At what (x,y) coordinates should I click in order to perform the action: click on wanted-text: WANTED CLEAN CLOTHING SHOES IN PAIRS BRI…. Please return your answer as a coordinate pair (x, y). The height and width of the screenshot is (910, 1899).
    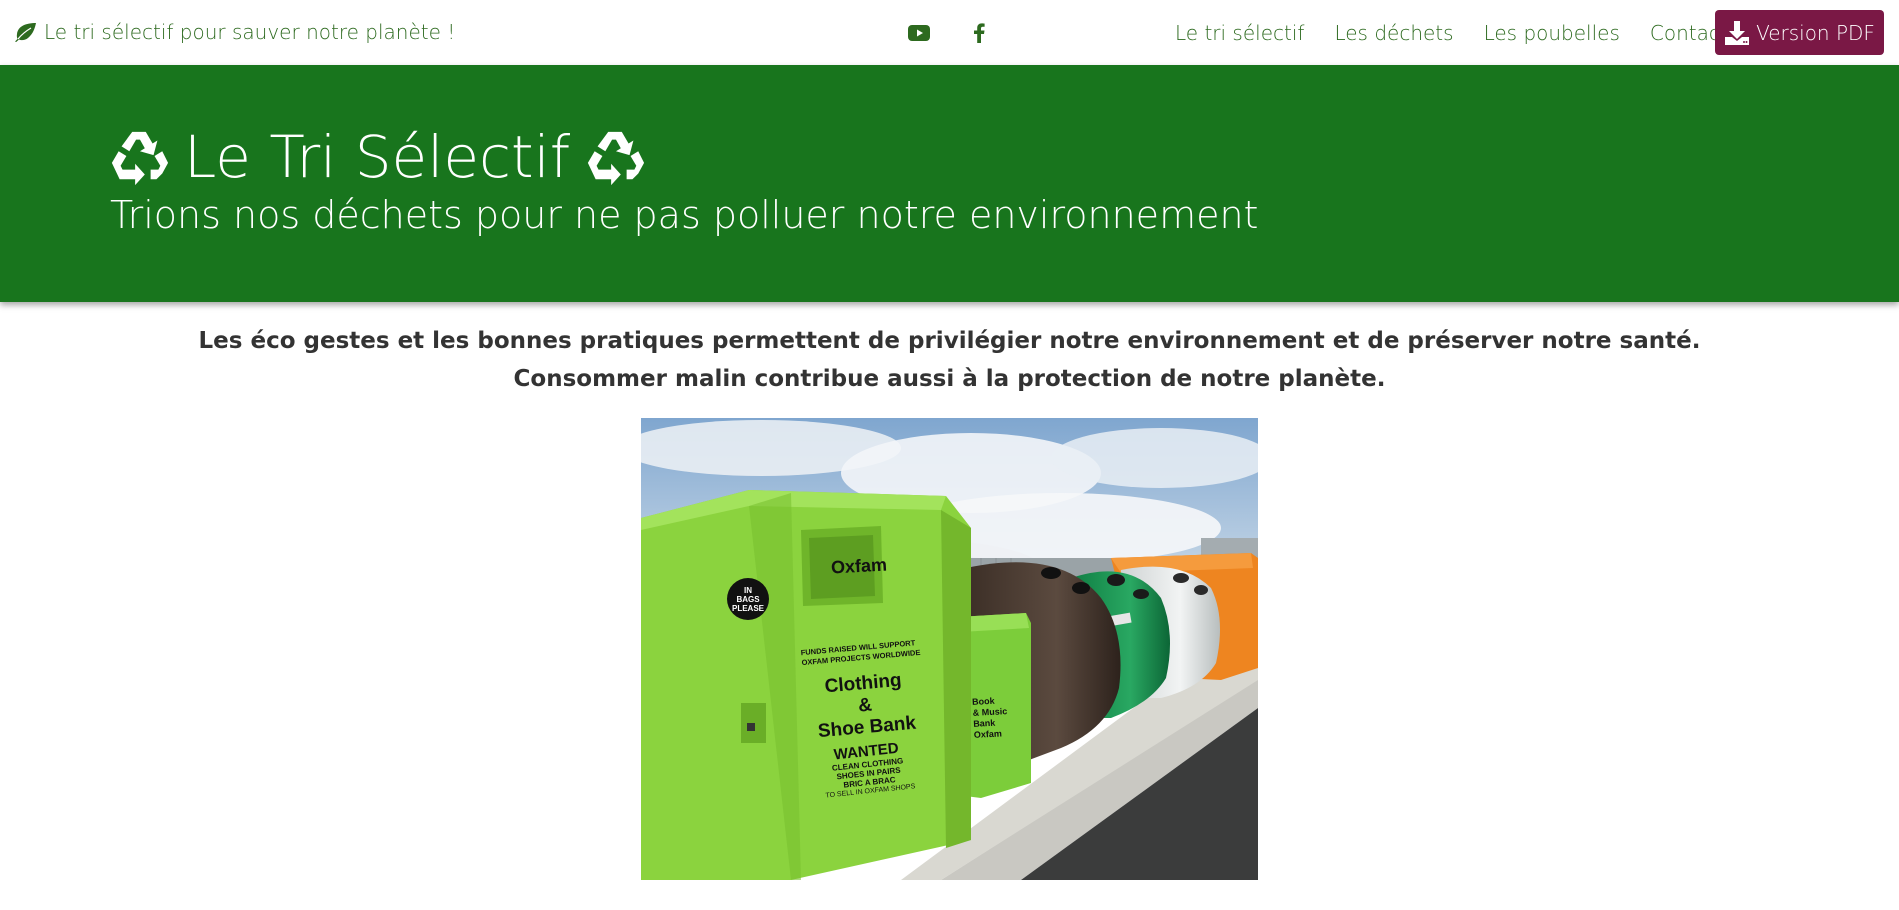
    Looking at the image, I should click on (870, 769).